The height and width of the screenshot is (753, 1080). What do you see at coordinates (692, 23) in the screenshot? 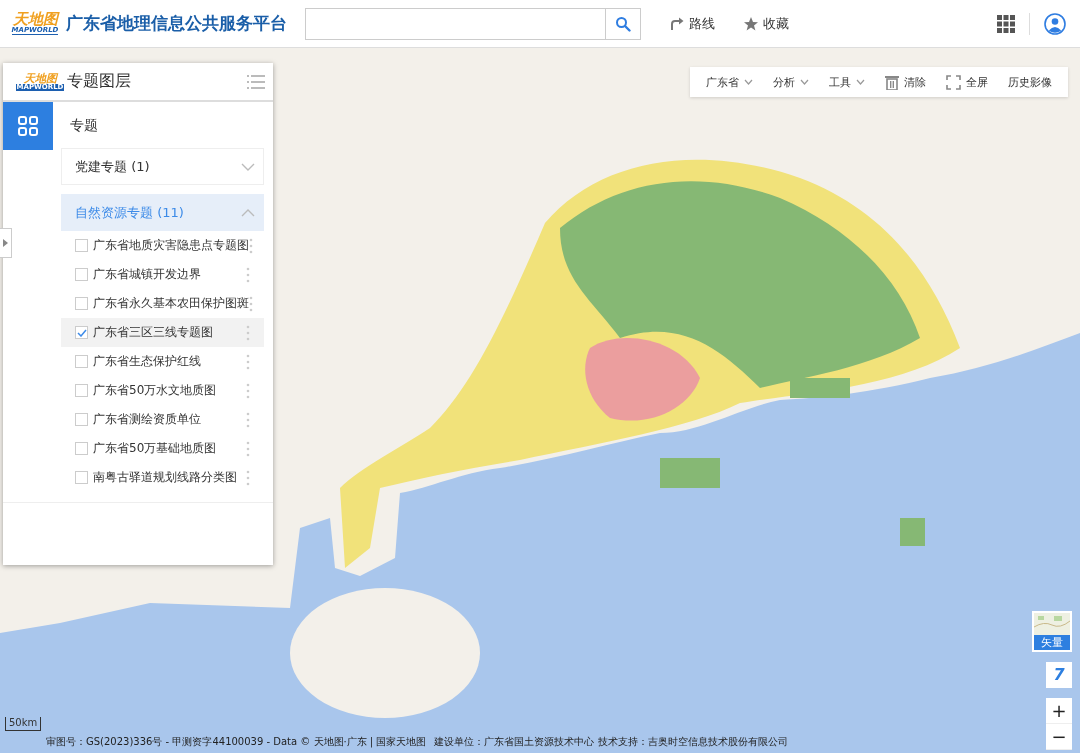
I see `route-link: 路线` at bounding box center [692, 23].